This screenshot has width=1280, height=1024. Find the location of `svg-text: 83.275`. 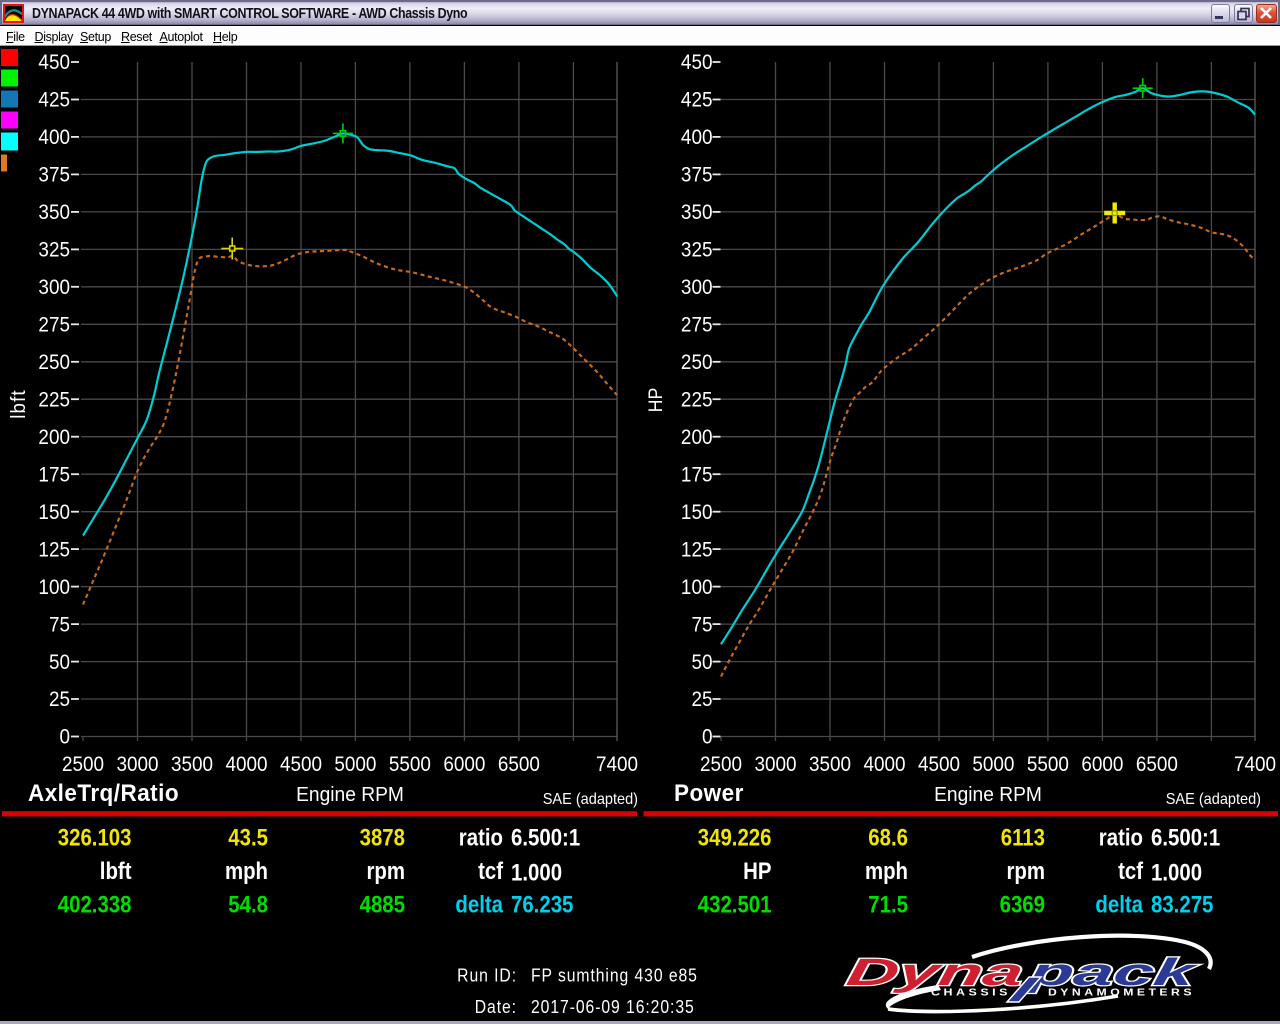

svg-text: 83.275 is located at coordinates (1182, 904).